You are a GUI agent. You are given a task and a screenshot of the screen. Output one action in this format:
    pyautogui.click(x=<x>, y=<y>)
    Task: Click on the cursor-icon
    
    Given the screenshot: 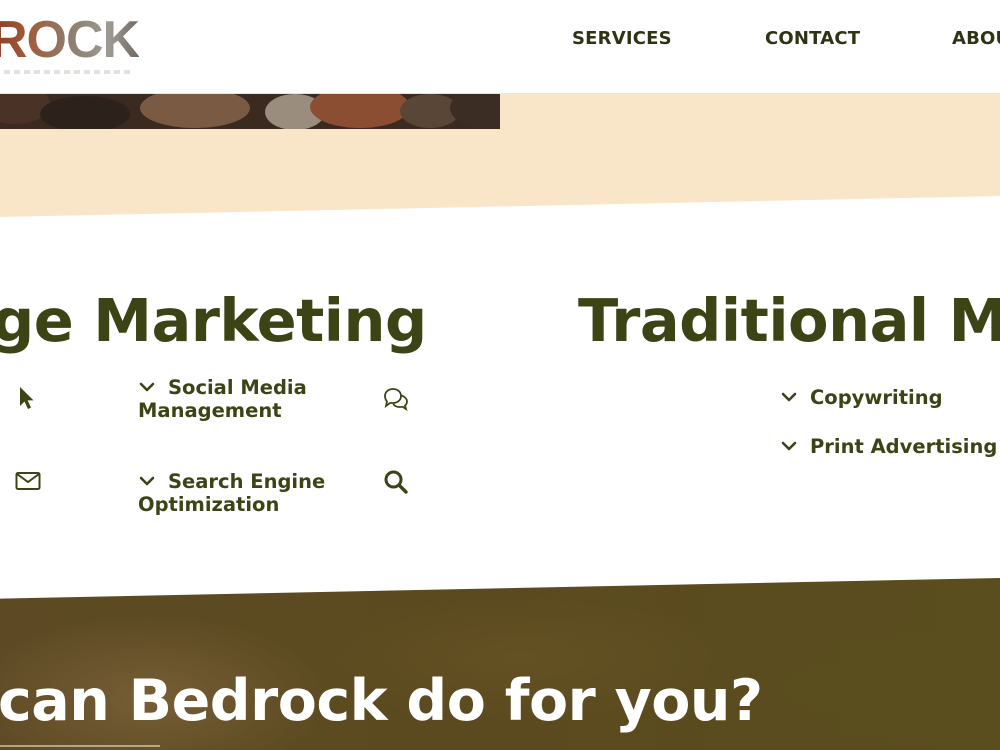 What is the action you would take?
    pyautogui.click(x=27, y=399)
    